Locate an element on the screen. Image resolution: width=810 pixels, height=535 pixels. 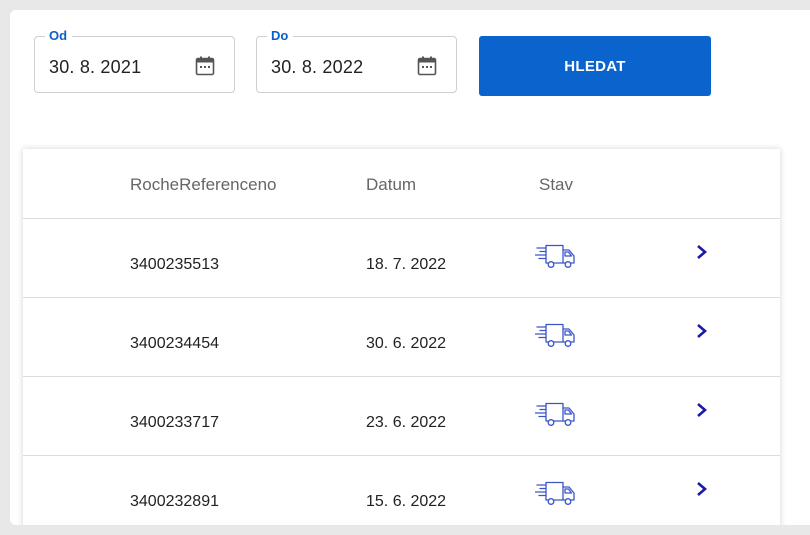
table-row: 3400235513 18. 7. 2022 is located at coordinates (401, 258).